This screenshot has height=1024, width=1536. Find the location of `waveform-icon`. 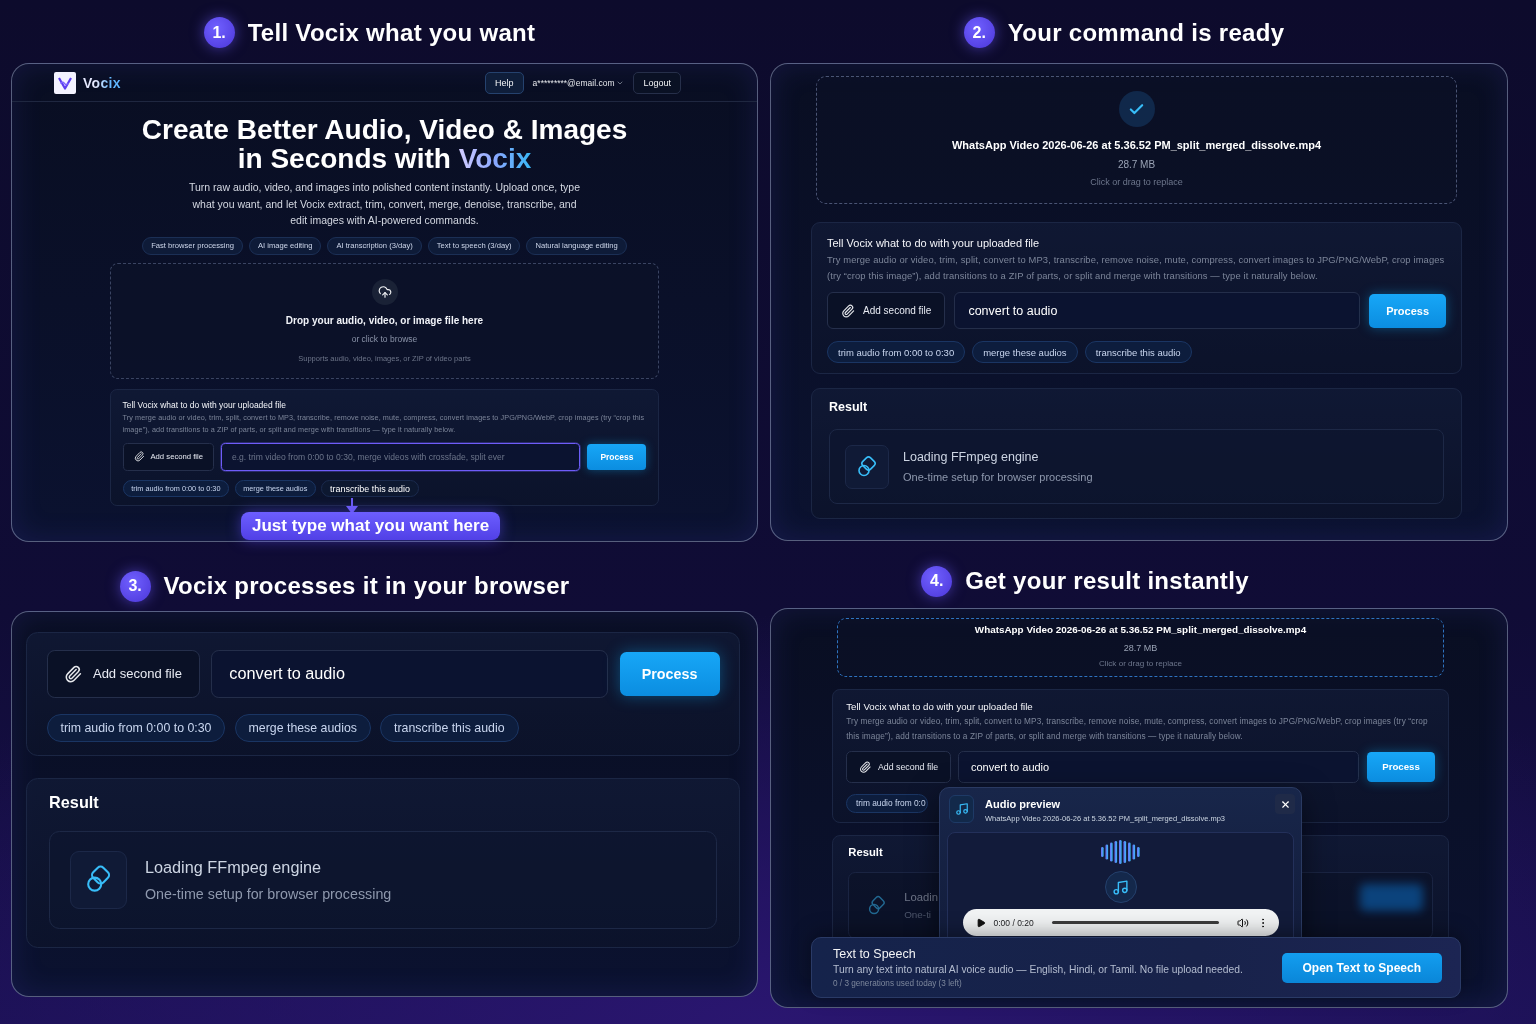

waveform-icon is located at coordinates (1120, 852).